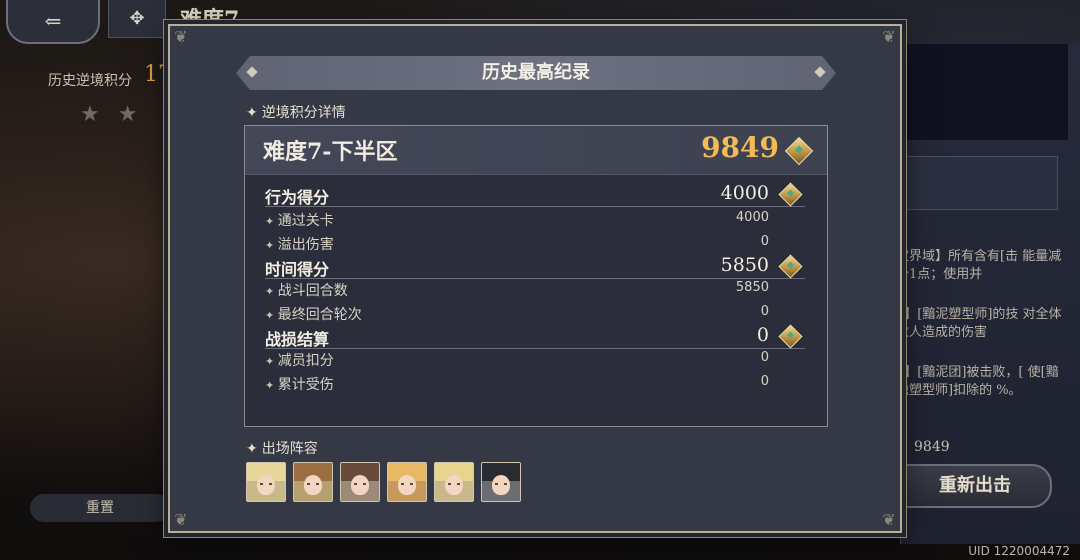  What do you see at coordinates (330, 152) in the screenshot?
I see `difficulty-name: 难度7-下半区` at bounding box center [330, 152].